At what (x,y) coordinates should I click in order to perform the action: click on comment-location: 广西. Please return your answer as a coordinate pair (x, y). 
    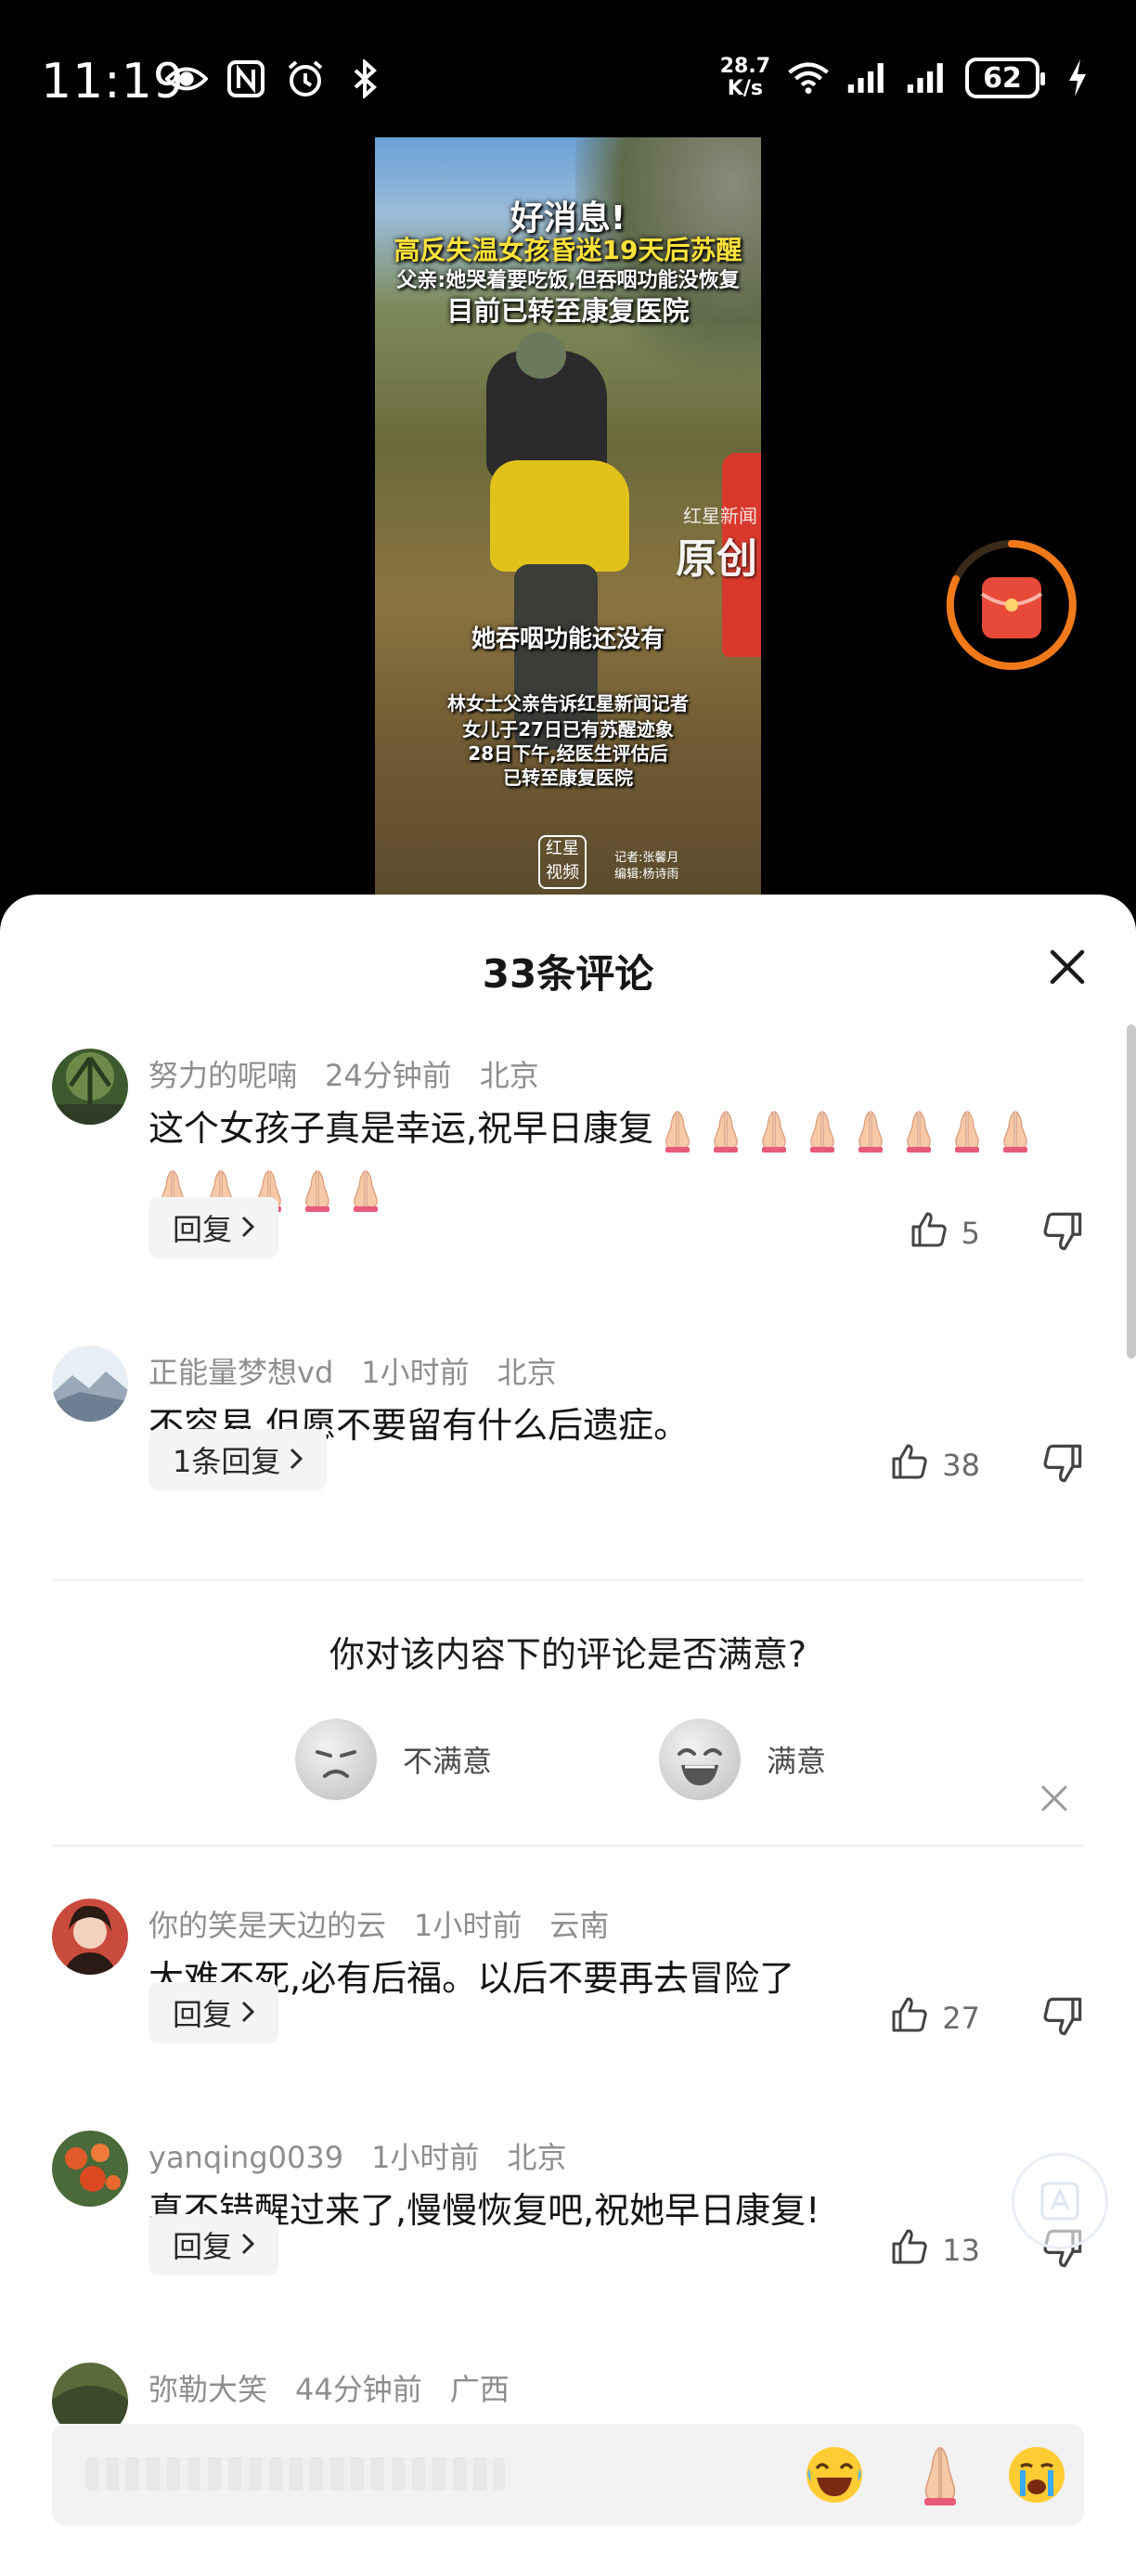
    Looking at the image, I should click on (479, 2390).